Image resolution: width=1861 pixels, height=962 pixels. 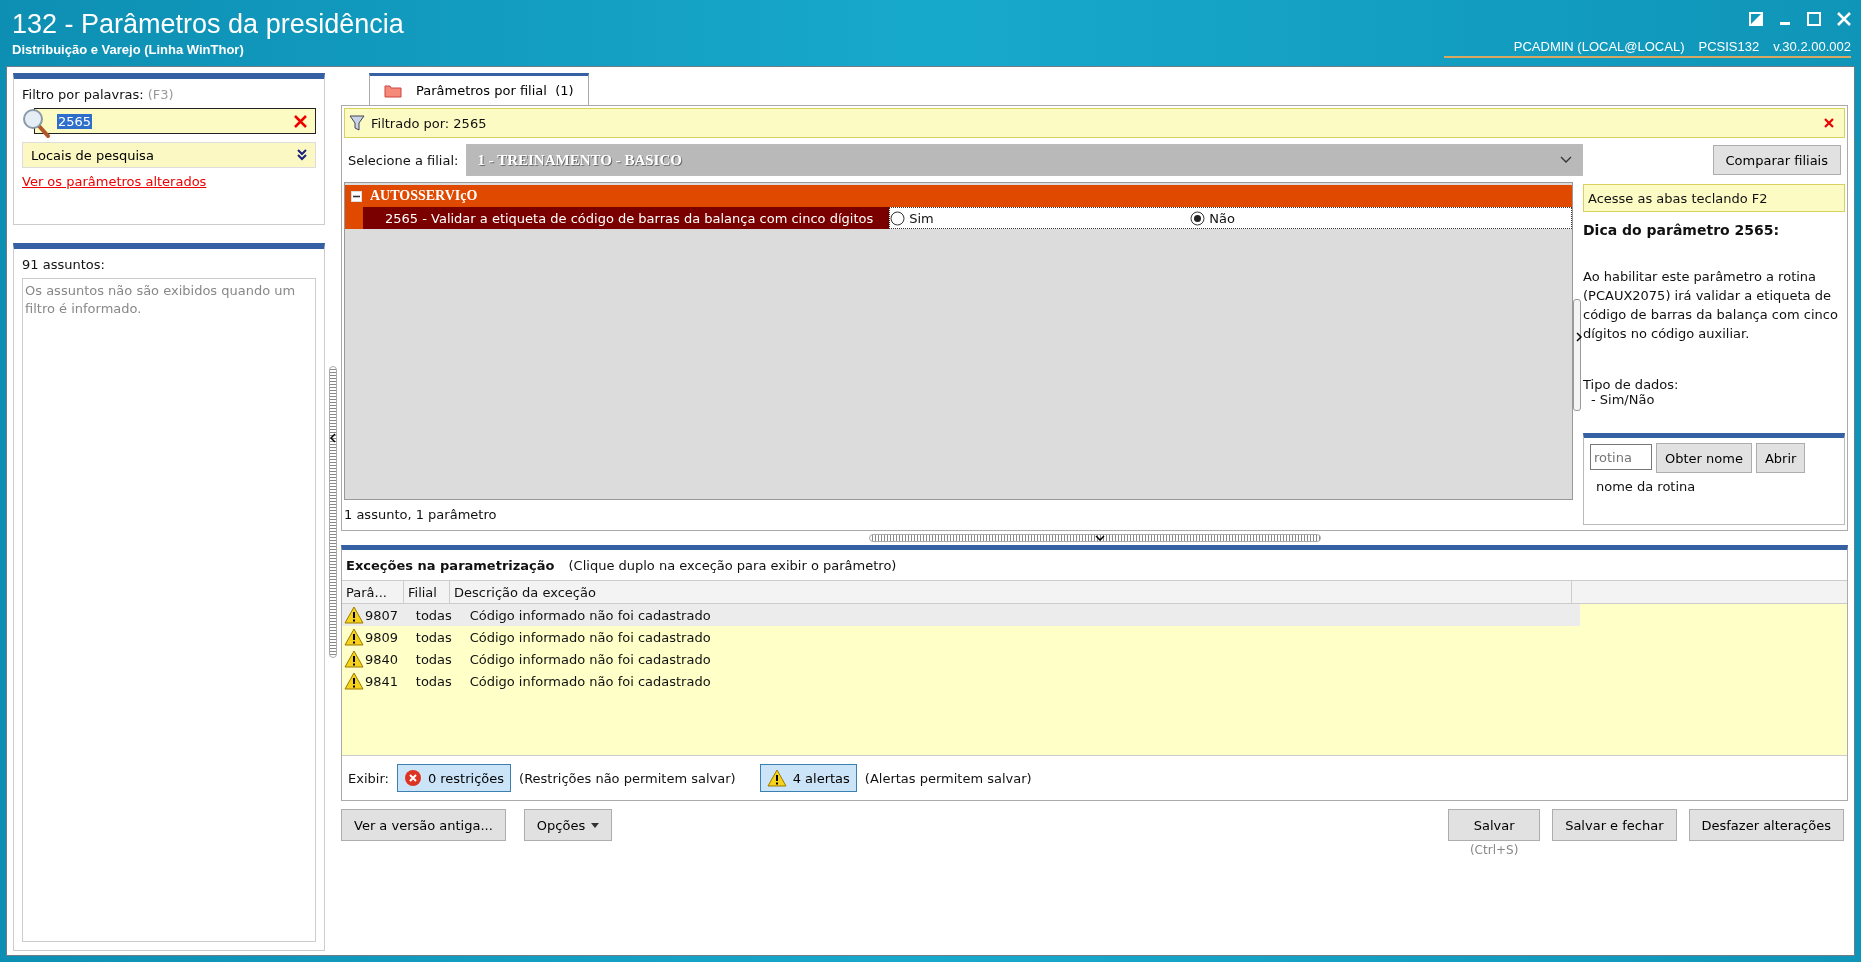 I want to click on exceptions-title: Exceções na parametrização, so click(x=450, y=565).